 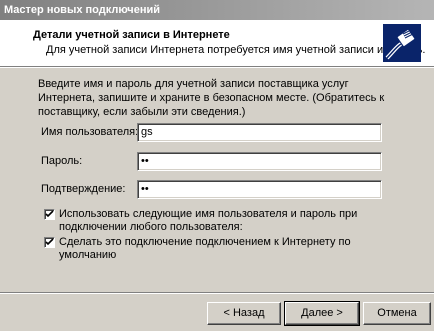 What do you see at coordinates (259, 161) in the screenshot?
I see `password-input: ••` at bounding box center [259, 161].